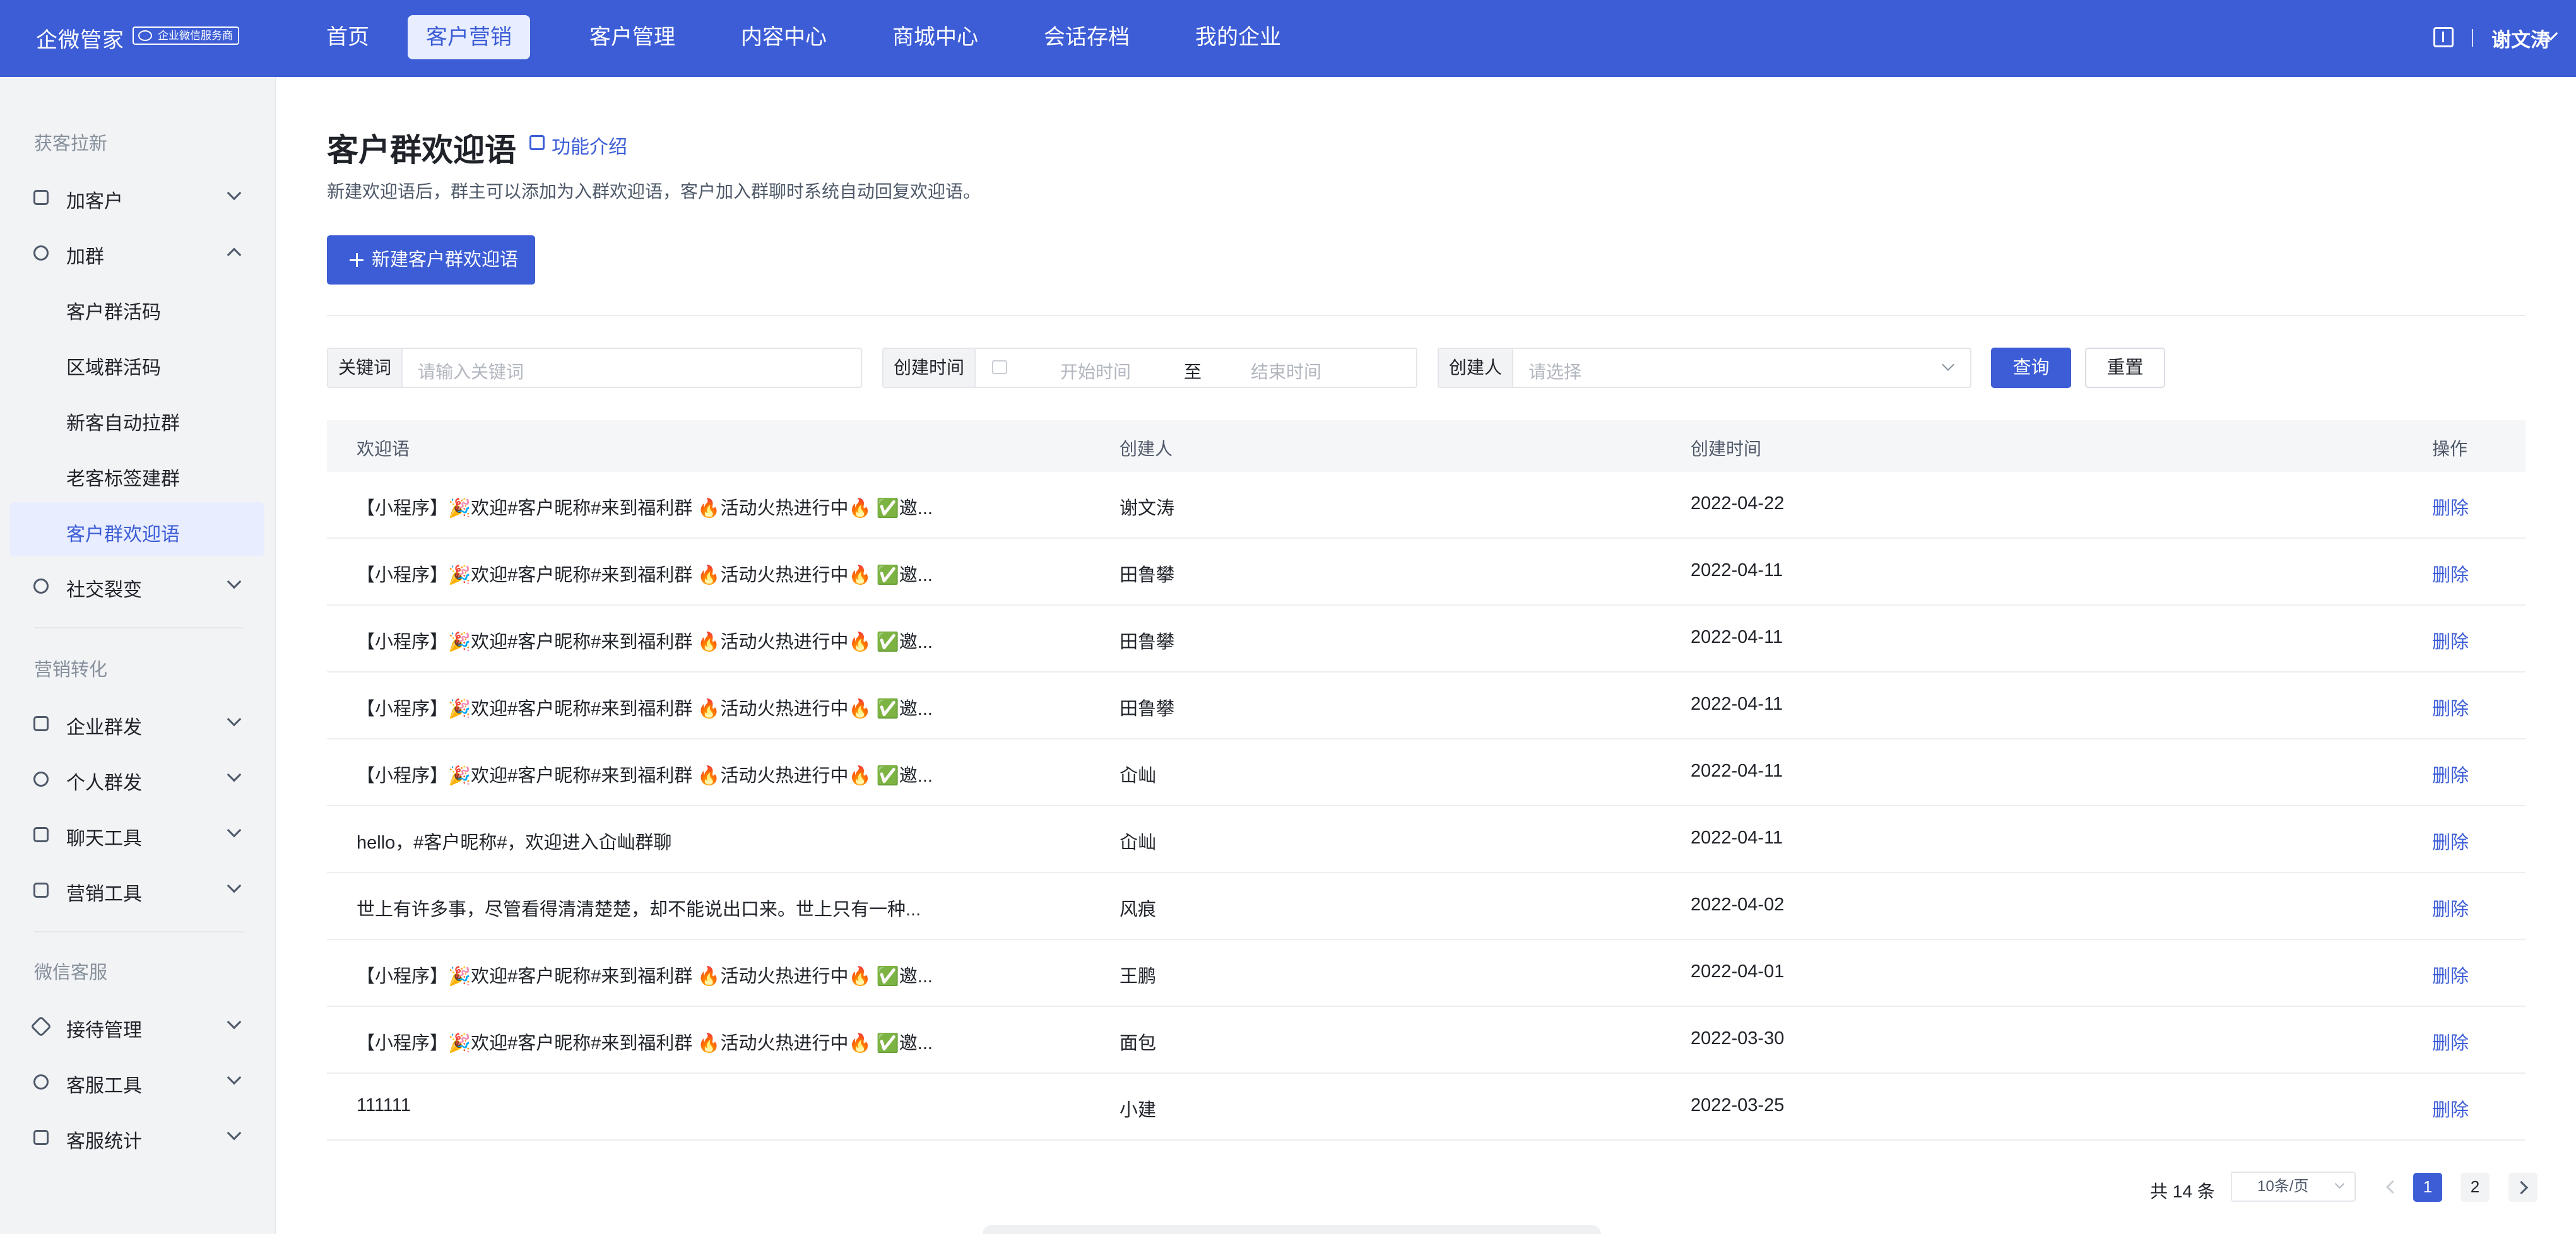 The image size is (2576, 1234). Describe the element at coordinates (537, 142) in the screenshot. I see `book-icon` at that location.